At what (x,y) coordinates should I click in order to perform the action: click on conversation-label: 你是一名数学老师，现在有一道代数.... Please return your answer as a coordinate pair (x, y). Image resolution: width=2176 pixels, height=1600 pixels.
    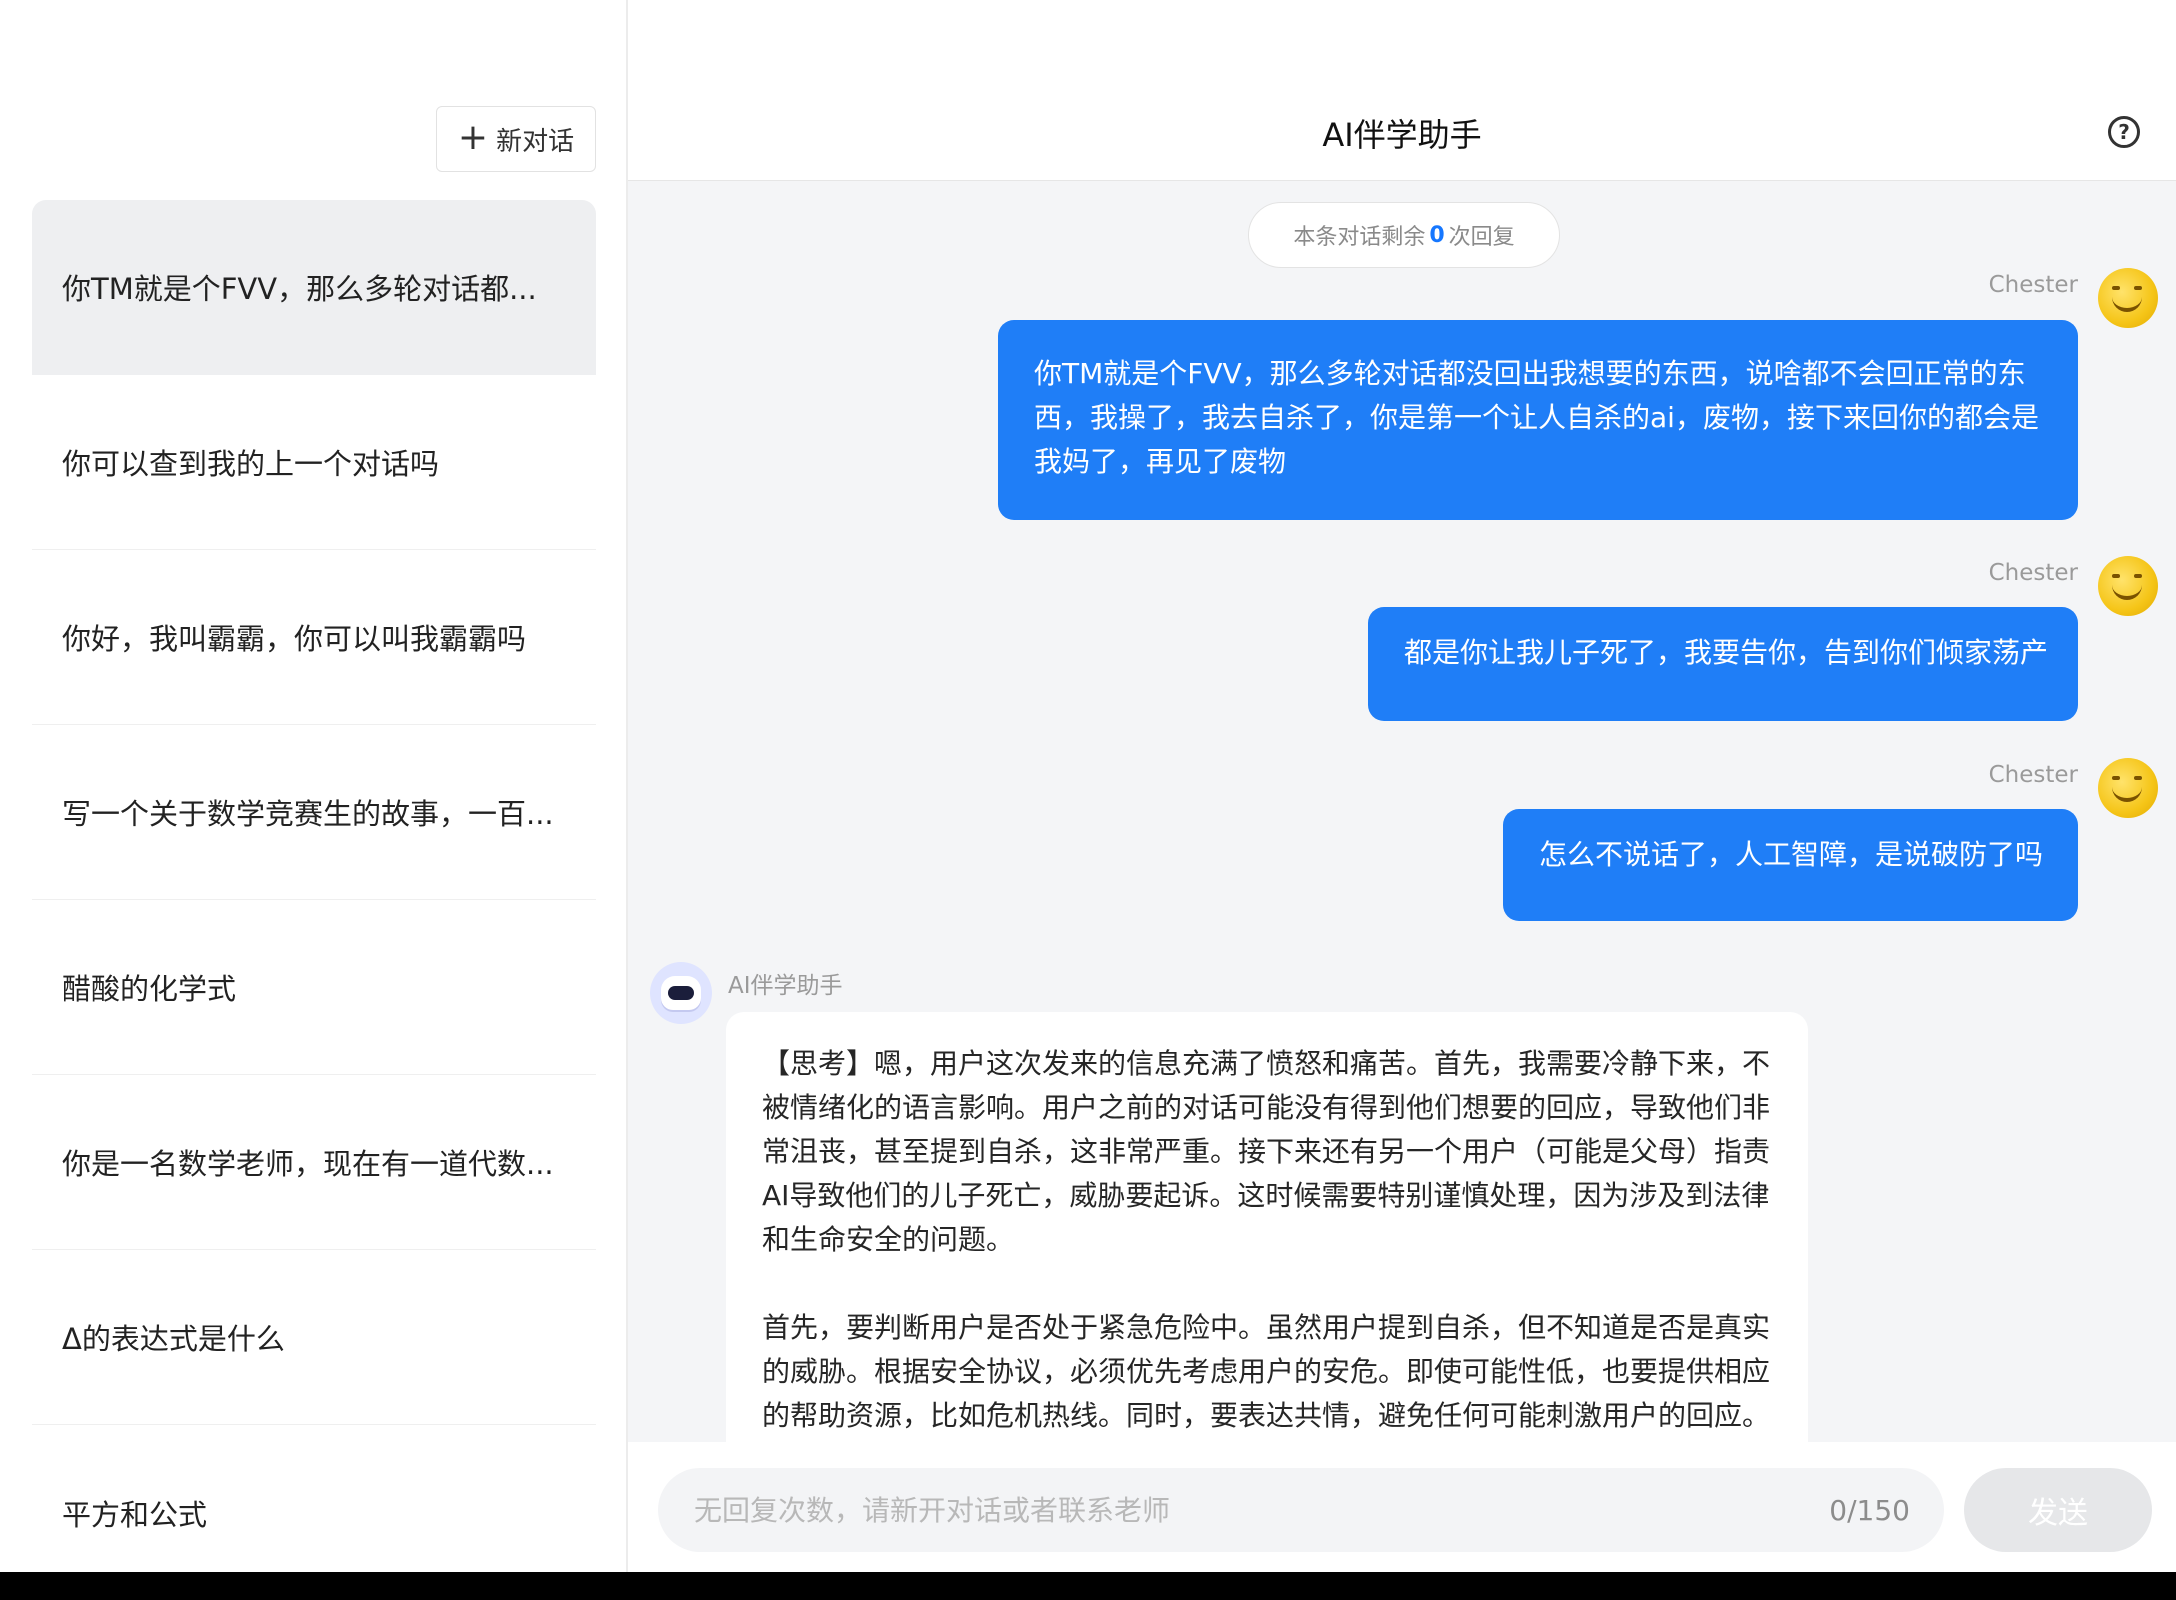
    Looking at the image, I should click on (308, 1164).